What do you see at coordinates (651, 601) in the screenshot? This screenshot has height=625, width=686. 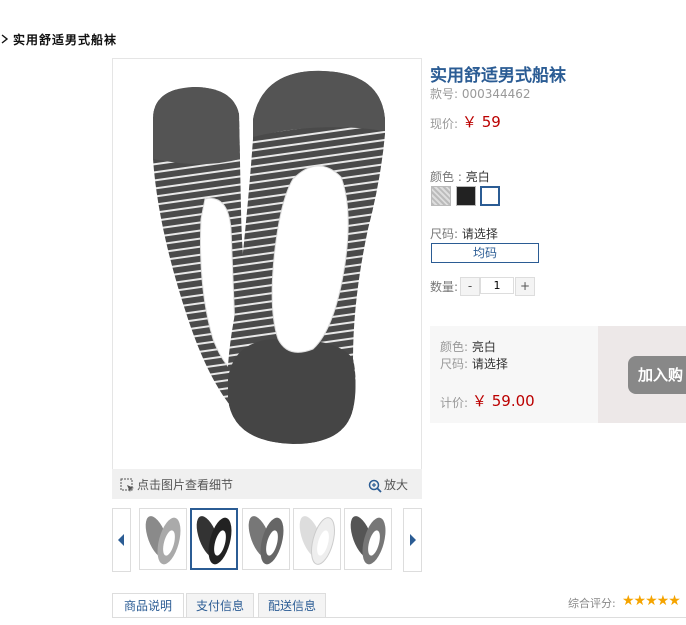 I see `rating-stars: ★★★★★` at bounding box center [651, 601].